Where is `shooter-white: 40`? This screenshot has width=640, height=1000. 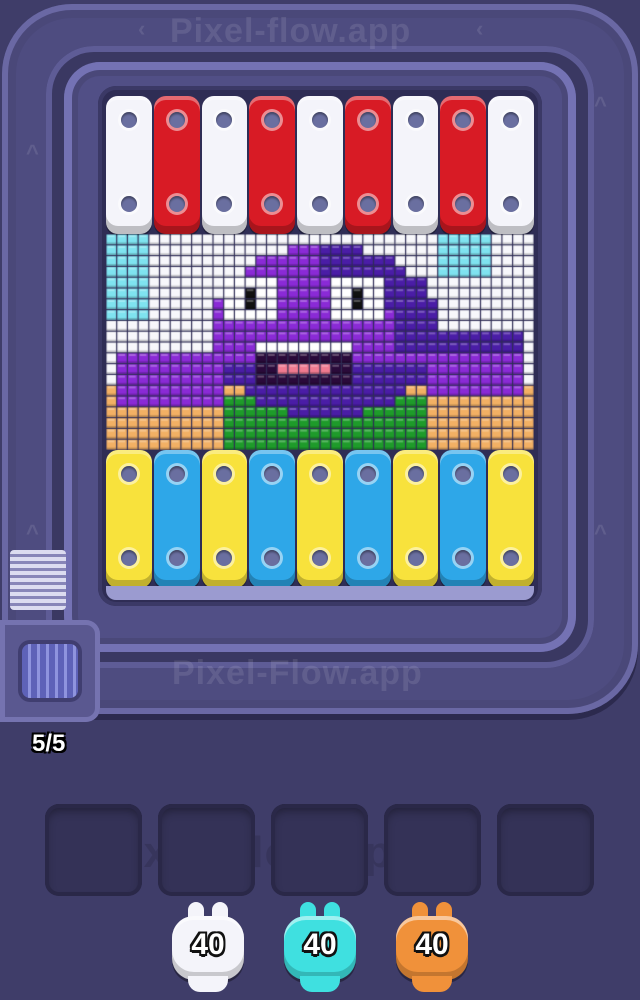 shooter-white: 40 is located at coordinates (208, 948).